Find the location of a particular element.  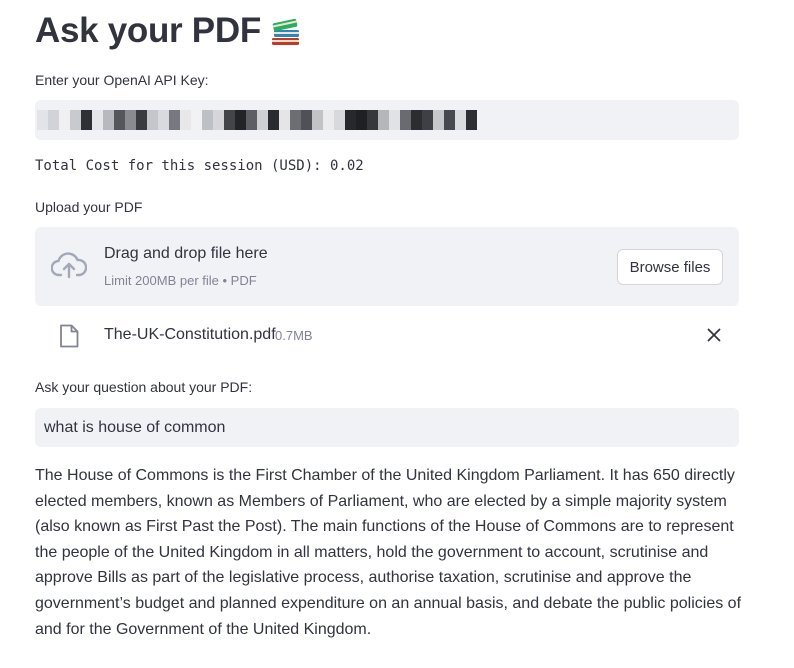

close-icon is located at coordinates (714, 338).